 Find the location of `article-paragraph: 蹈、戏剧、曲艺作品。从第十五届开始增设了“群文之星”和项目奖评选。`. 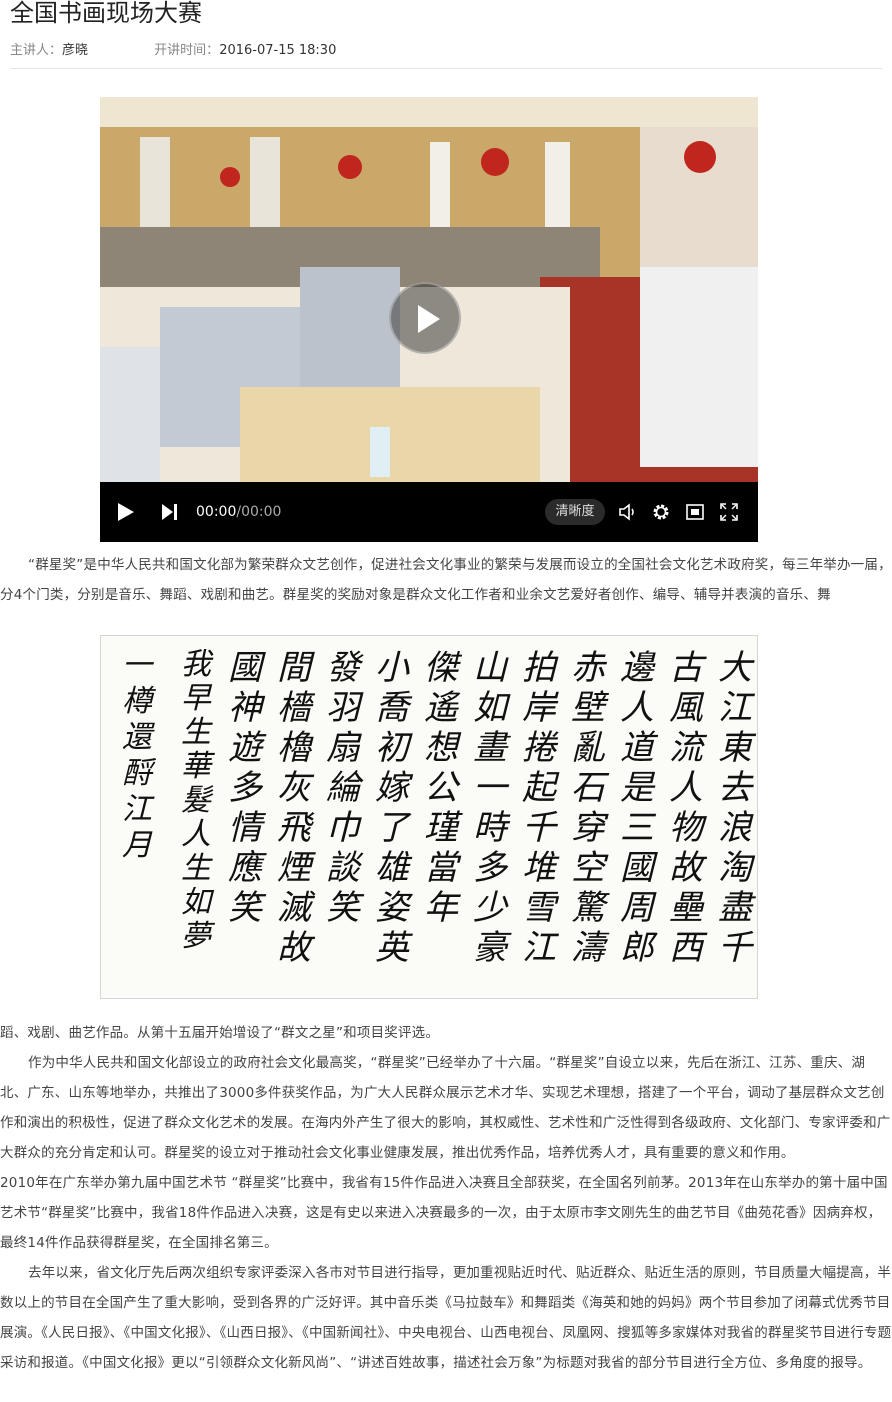

article-paragraph: 蹈、戏剧、曲艺作品。从第十五届开始增设了“群文之星”和项目奖评选。 is located at coordinates (220, 1033).